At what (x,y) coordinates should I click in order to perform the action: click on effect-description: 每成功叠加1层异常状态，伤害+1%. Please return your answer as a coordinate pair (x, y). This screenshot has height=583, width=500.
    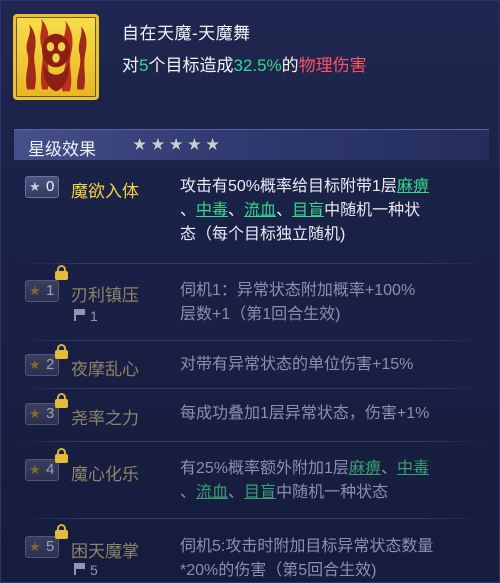
    Looking at the image, I should click on (332, 414).